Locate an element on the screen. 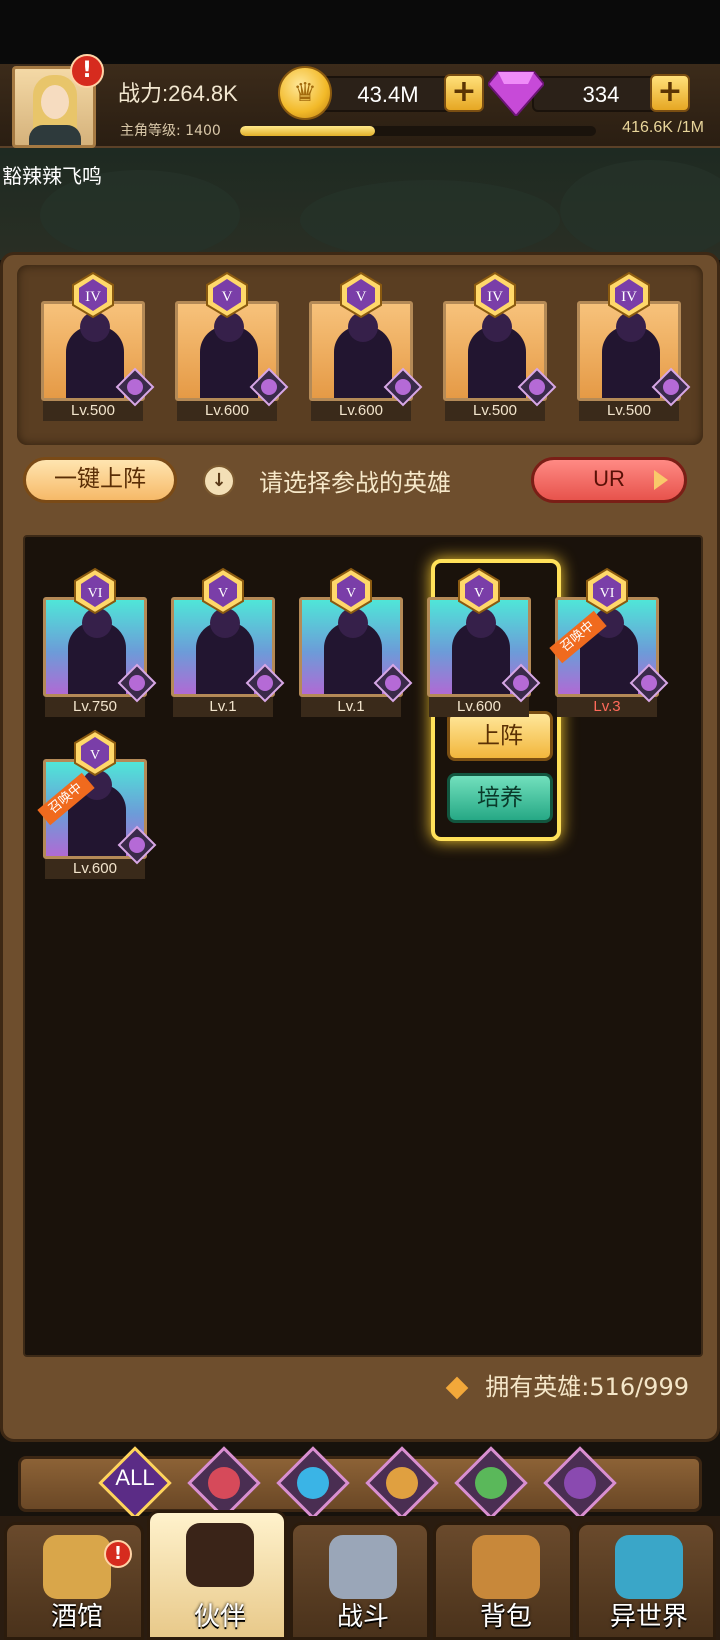  xp-progress-bar is located at coordinates (418, 131).